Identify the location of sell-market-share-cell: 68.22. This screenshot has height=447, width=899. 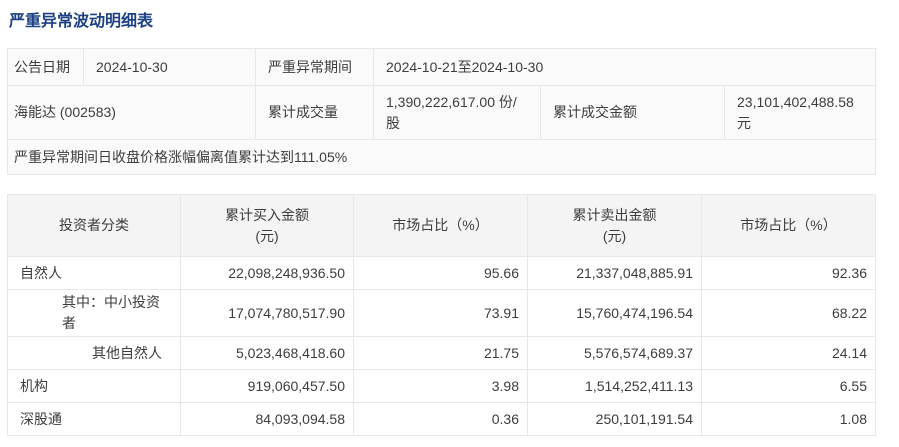
(788, 313).